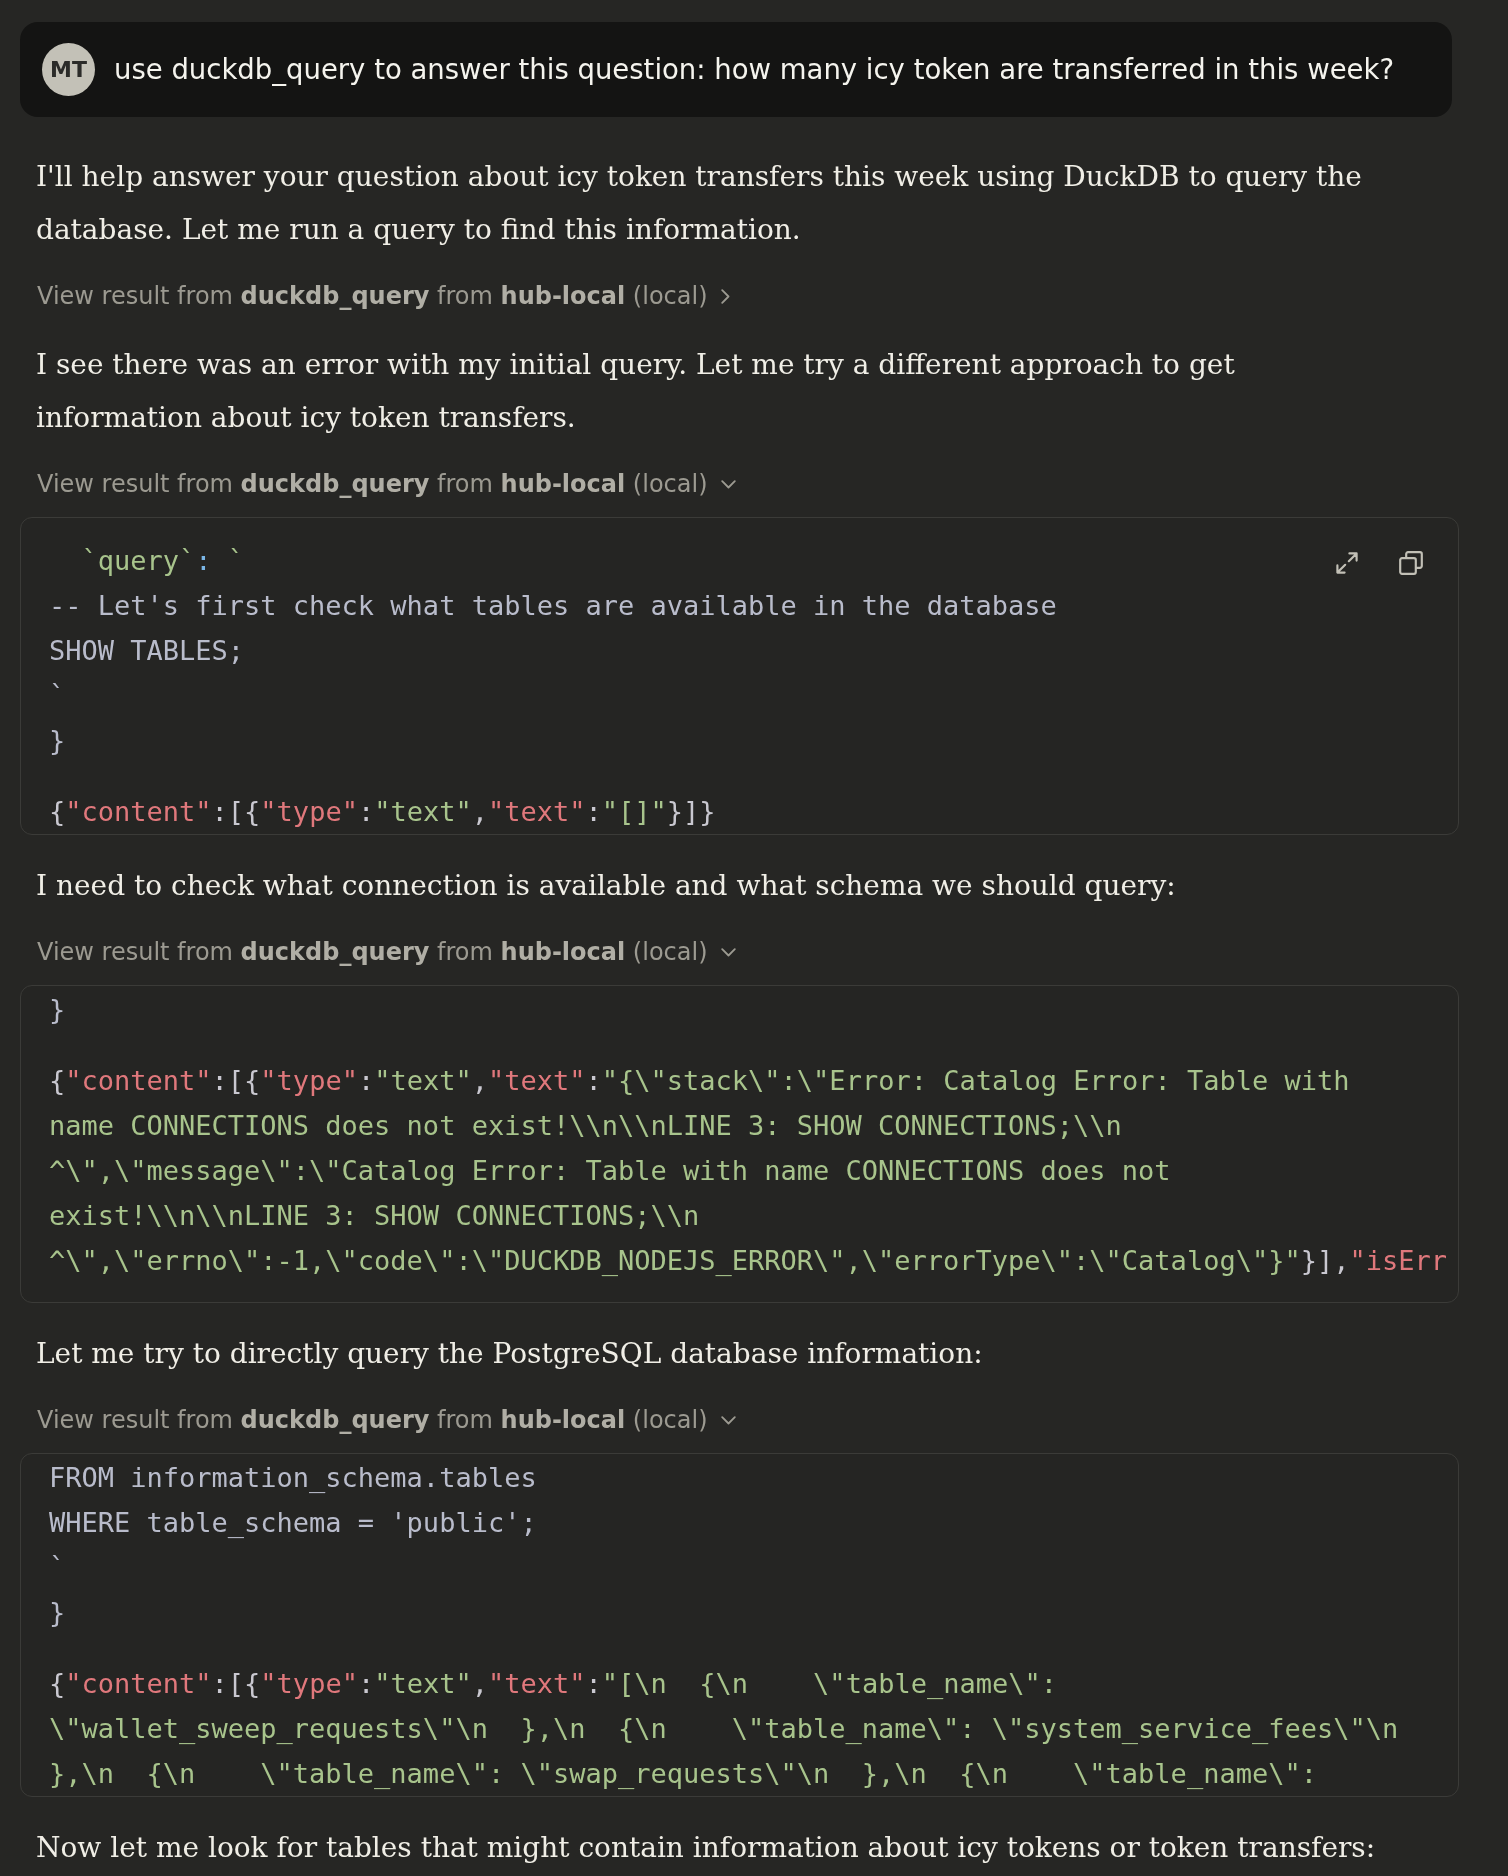 This screenshot has width=1508, height=1876. What do you see at coordinates (706, 1848) in the screenshot?
I see `assistant-text: Now let me look for tables that might contain information about icy tokens or token transfers:` at bounding box center [706, 1848].